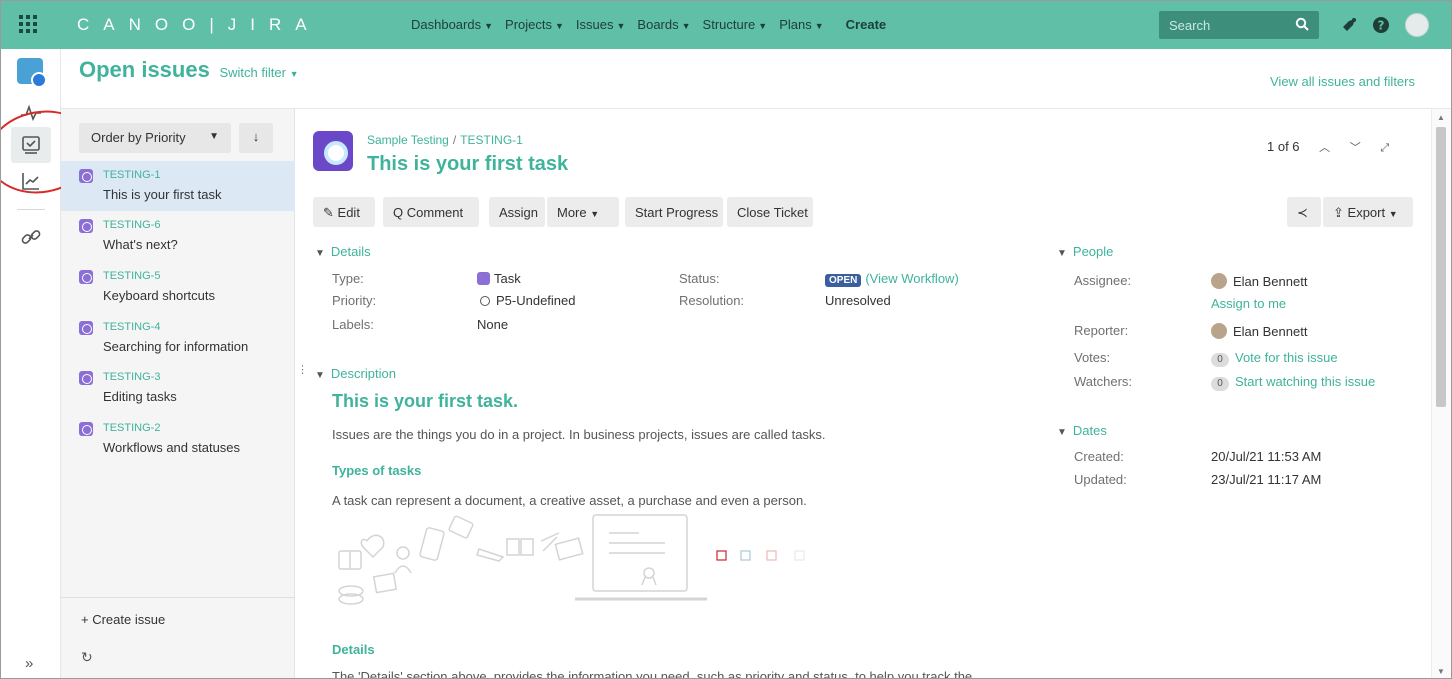  Describe the element at coordinates (178, 388) in the screenshot. I see `issue-list-item: TESTING-3 Editing tasks` at that location.